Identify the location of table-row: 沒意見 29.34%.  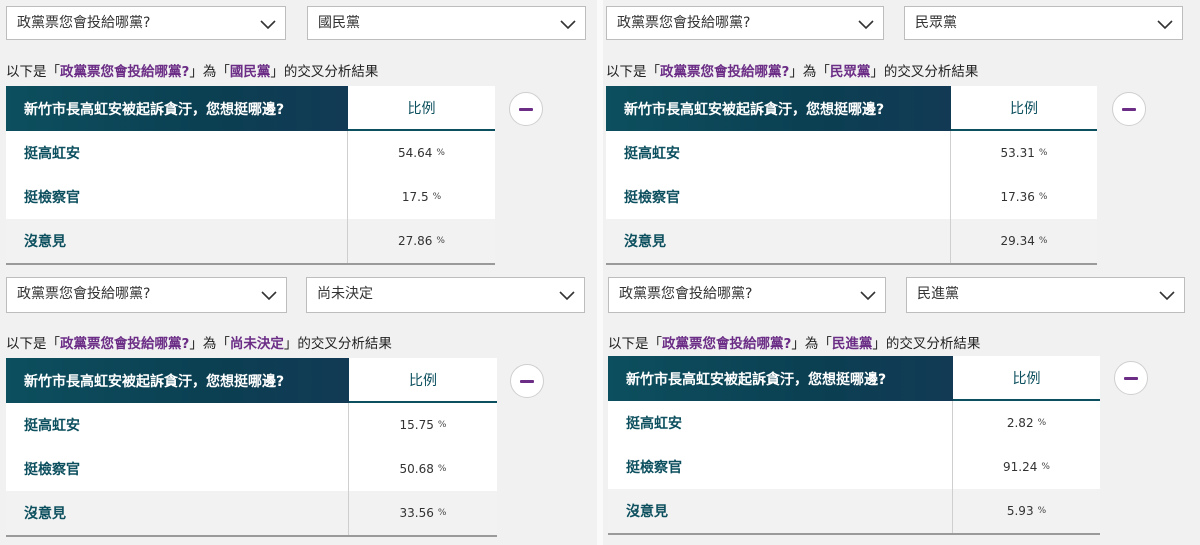
(851, 241).